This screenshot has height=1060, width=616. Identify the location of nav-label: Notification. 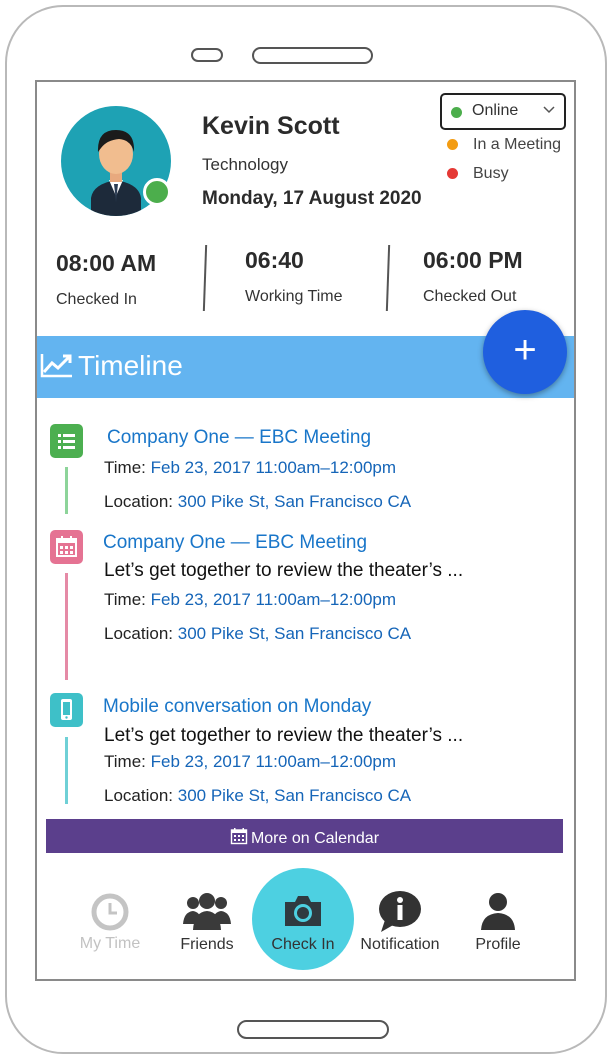
(400, 944).